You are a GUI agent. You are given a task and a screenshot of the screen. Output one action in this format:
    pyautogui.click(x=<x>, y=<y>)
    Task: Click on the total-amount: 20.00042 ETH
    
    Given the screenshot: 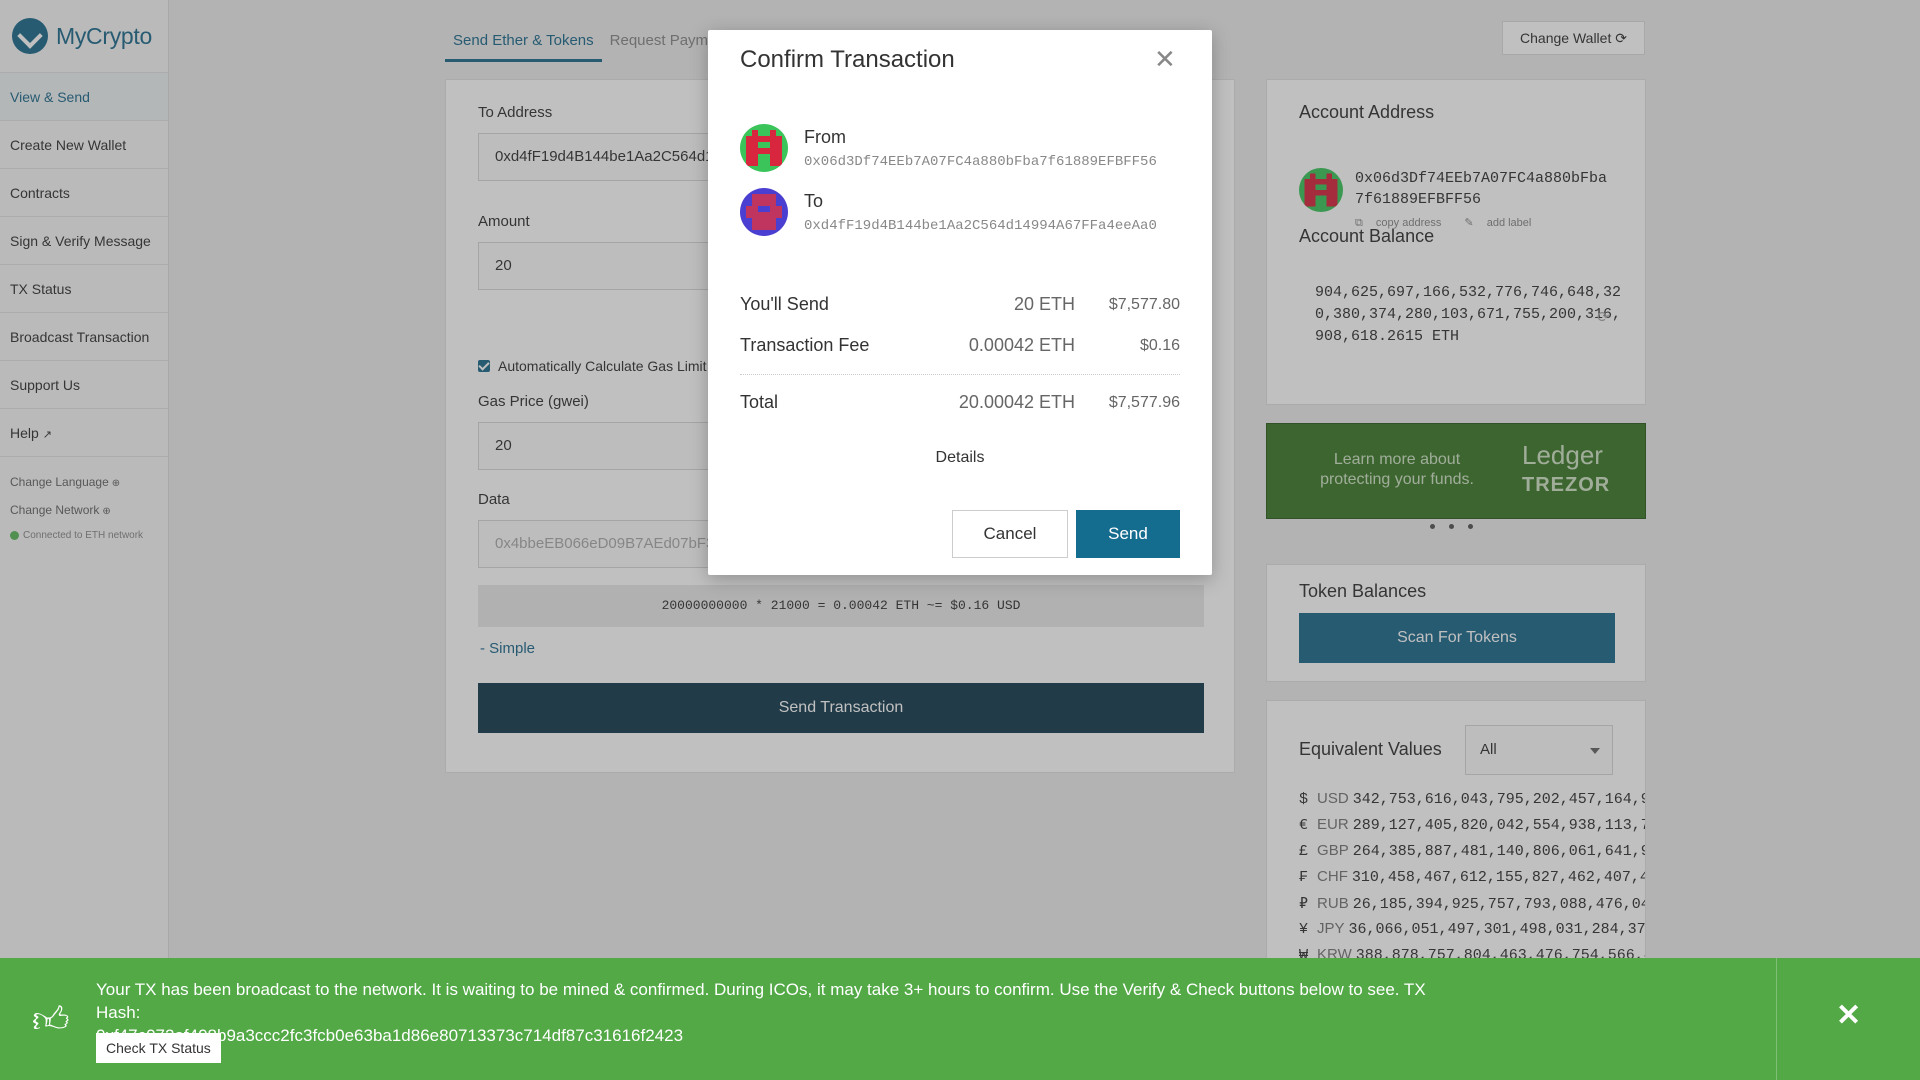 What is the action you would take?
    pyautogui.click(x=1016, y=402)
    